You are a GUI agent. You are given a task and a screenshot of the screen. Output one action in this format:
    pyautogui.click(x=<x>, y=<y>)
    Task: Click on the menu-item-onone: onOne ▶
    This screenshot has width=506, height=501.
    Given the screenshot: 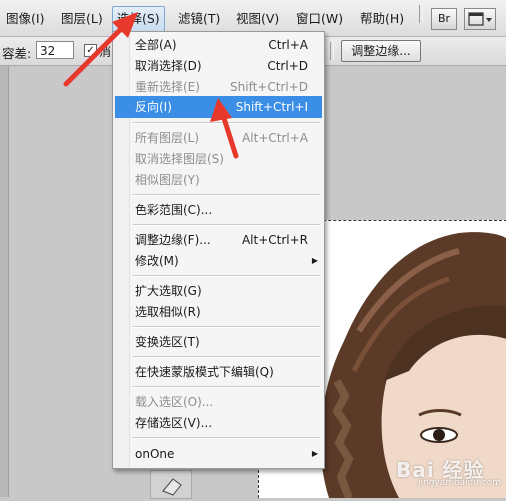 What is the action you would take?
    pyautogui.click(x=218, y=454)
    